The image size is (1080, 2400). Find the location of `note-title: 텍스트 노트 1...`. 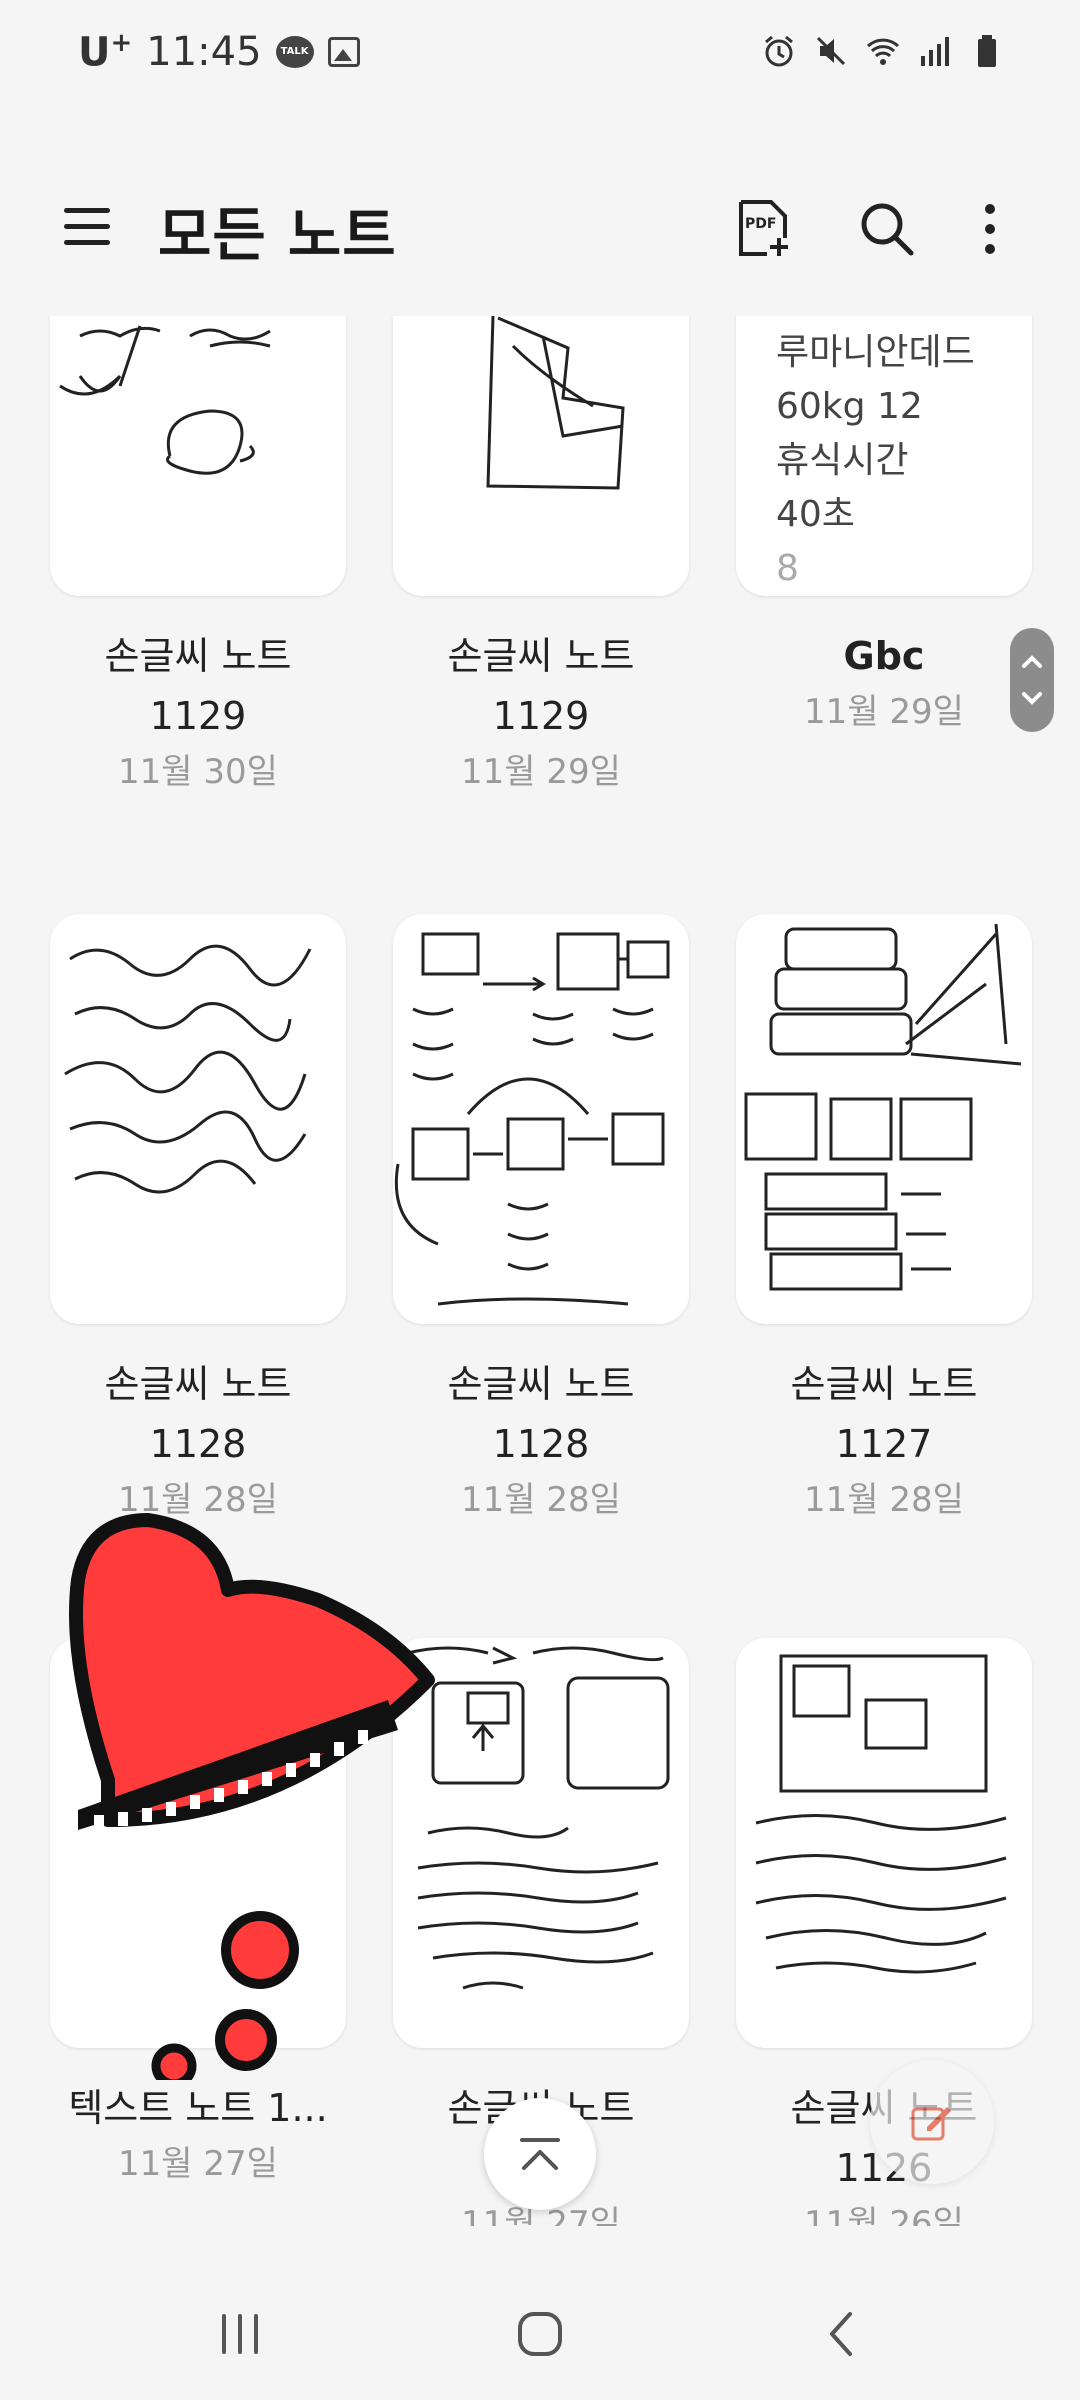

note-title: 텍스트 노트 1... is located at coordinates (198, 2108).